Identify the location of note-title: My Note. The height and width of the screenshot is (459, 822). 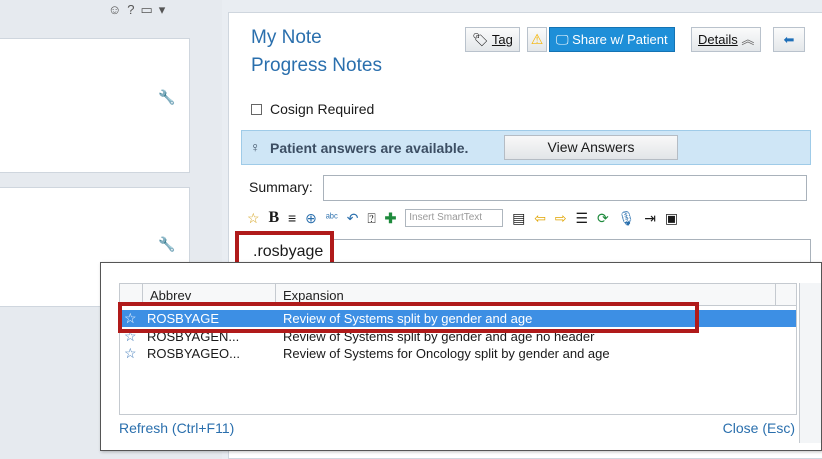
(286, 37).